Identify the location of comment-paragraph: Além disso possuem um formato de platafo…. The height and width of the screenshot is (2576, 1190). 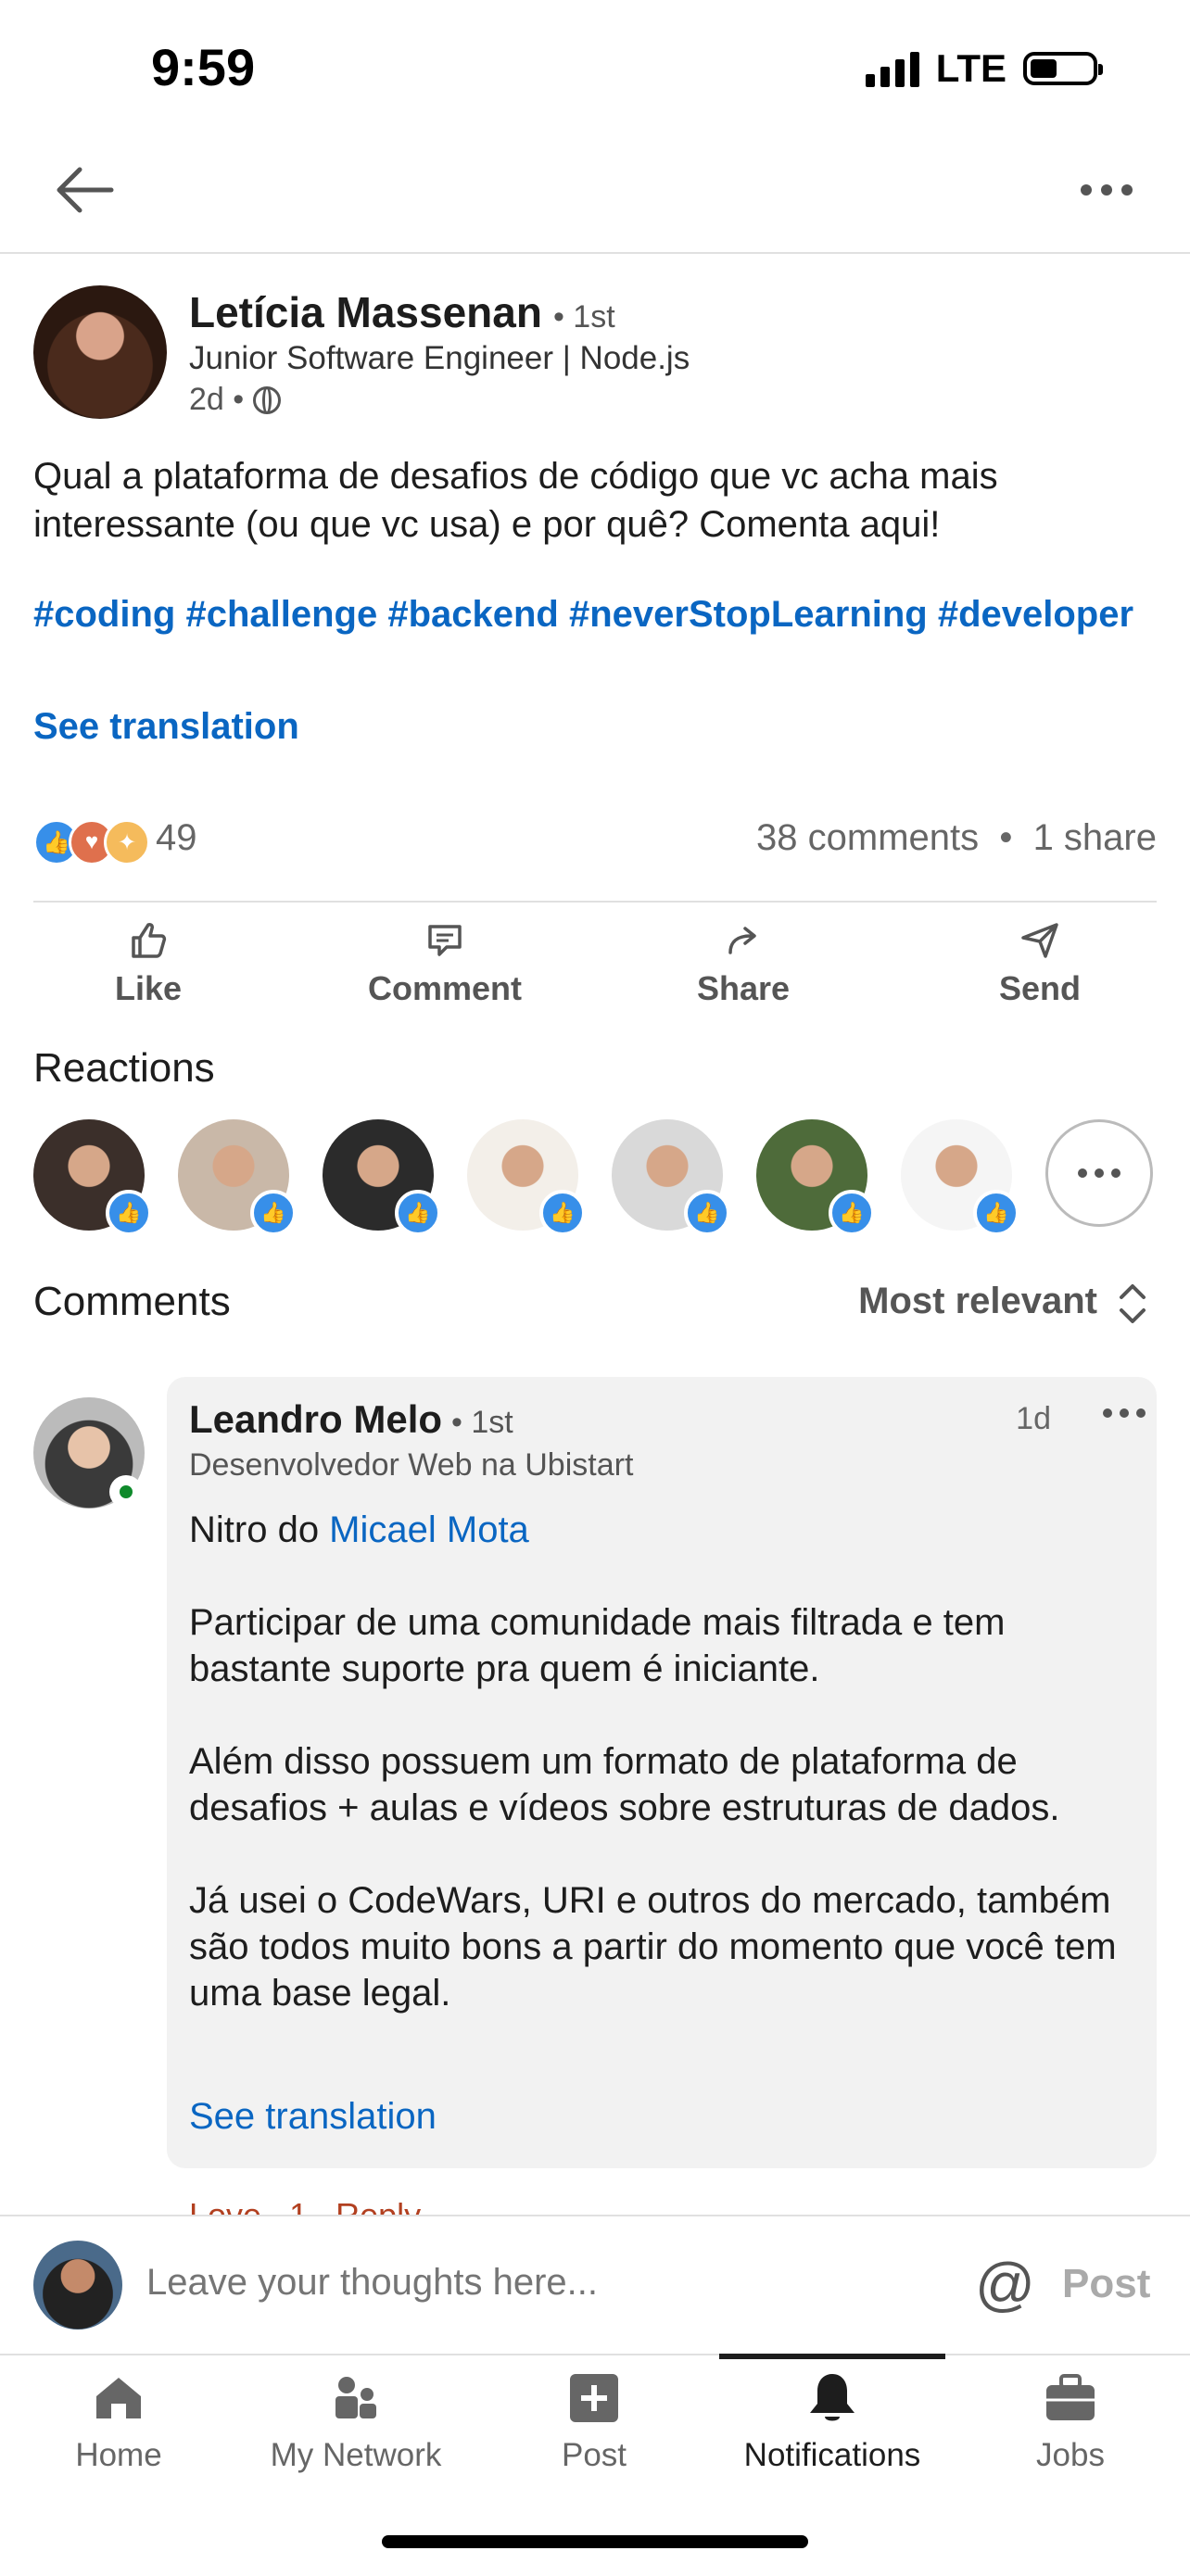
(624, 1784).